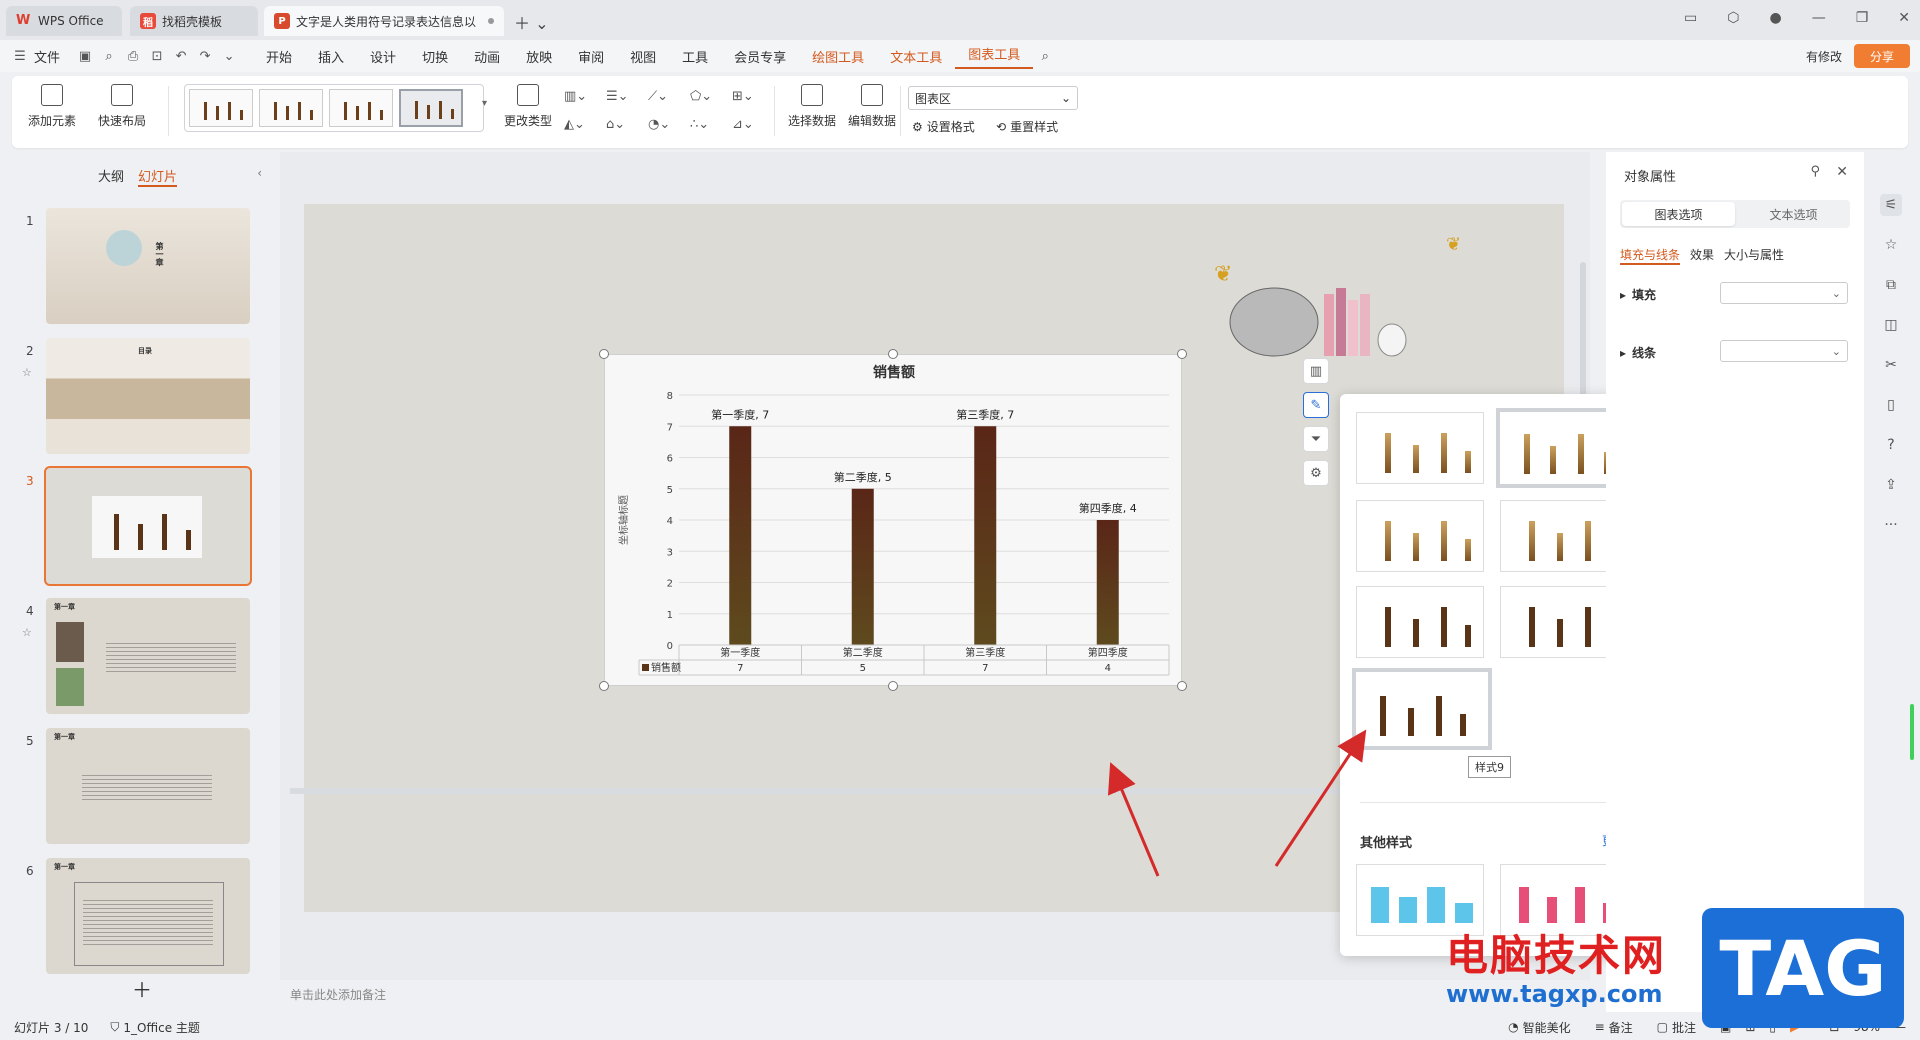 Image resolution: width=1920 pixels, height=1040 pixels. I want to click on notes-button: 备注, so click(1621, 1027).